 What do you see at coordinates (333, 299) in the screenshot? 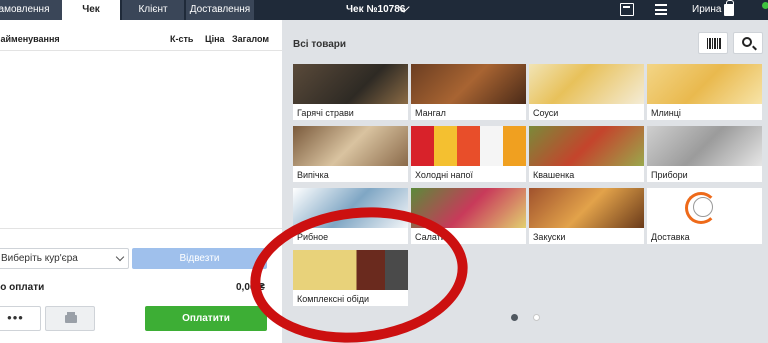
I see `category-label: Комплексні обіди` at bounding box center [333, 299].